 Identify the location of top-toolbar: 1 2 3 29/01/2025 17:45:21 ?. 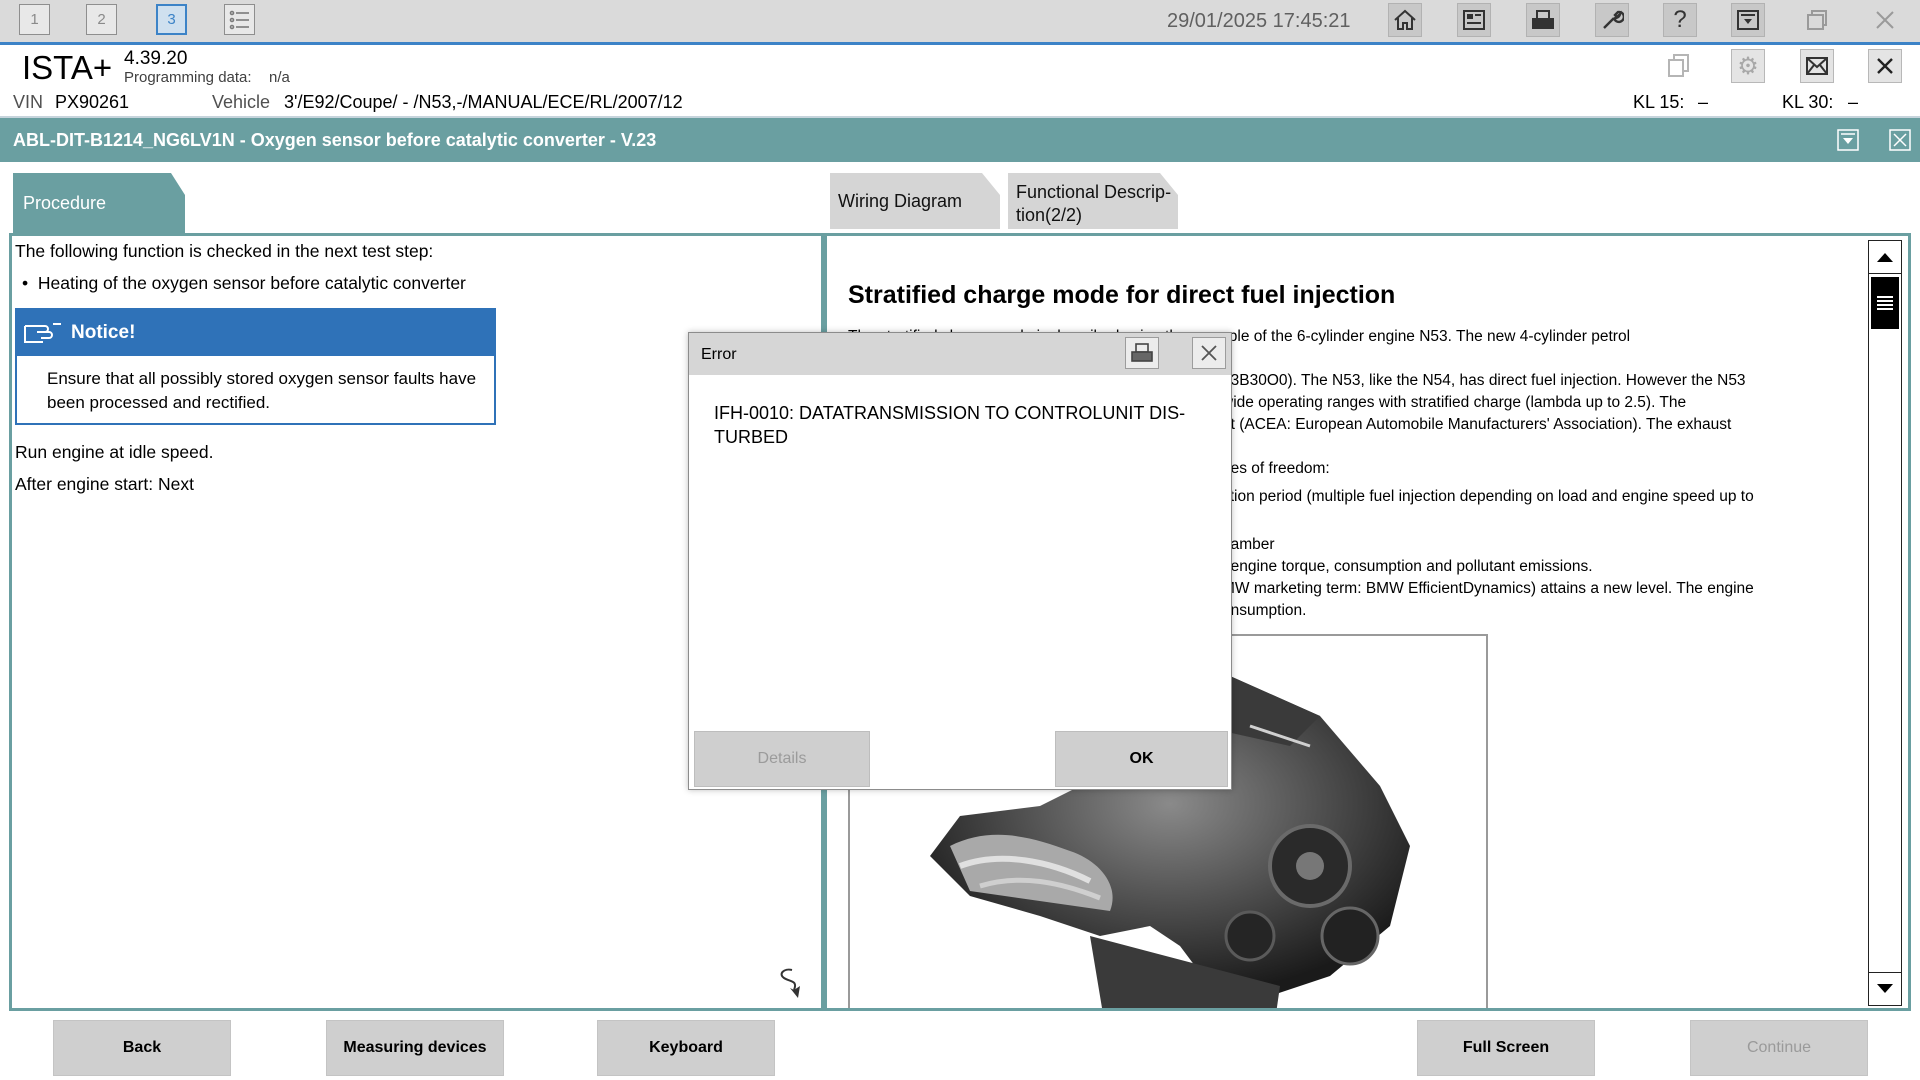
(960, 21).